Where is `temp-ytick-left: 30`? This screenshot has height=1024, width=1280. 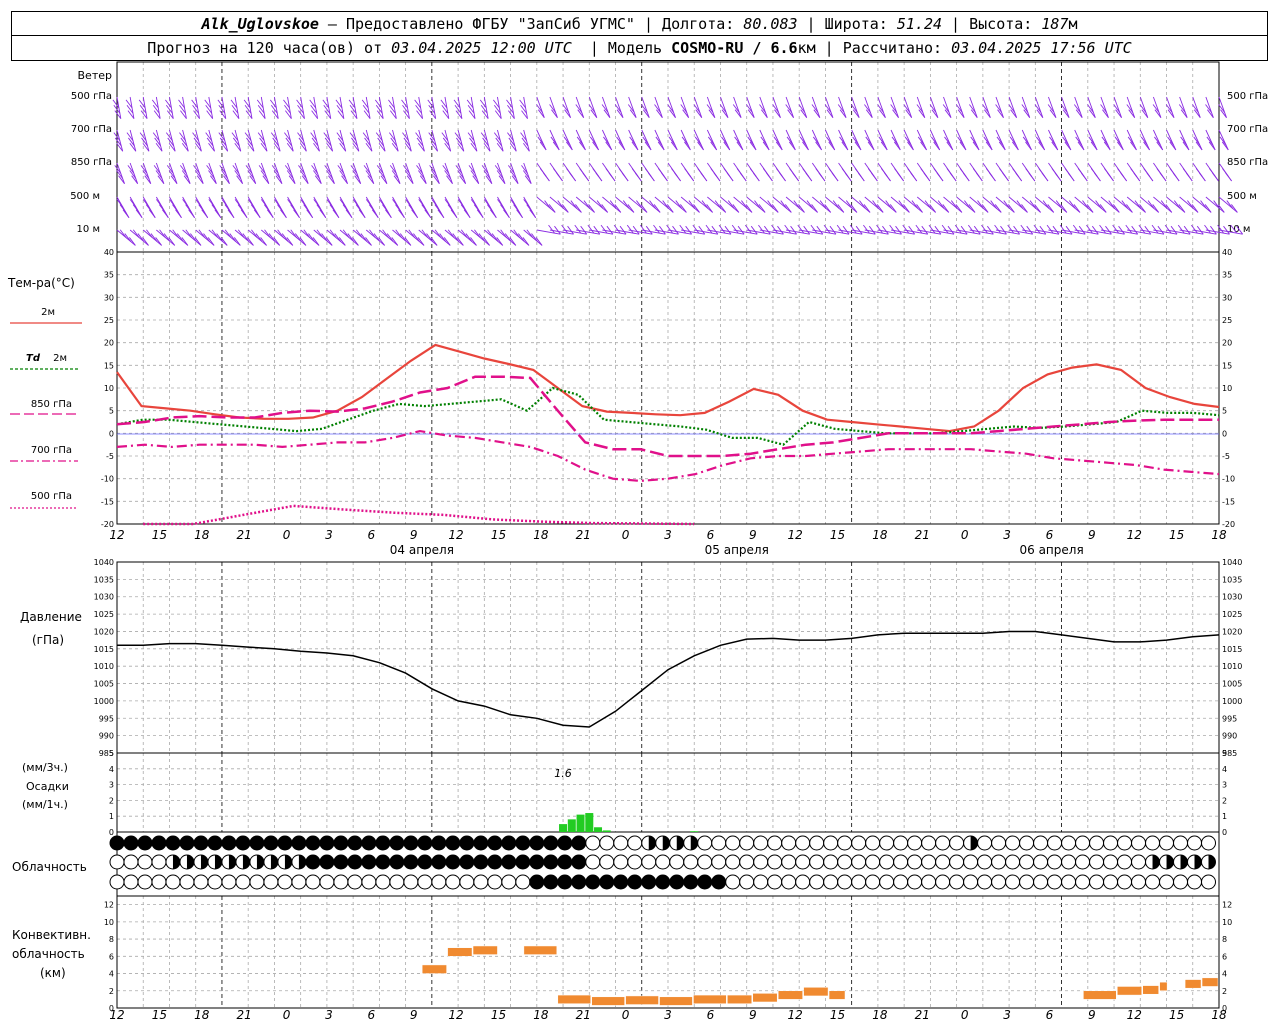 temp-ytick-left: 30 is located at coordinates (109, 297).